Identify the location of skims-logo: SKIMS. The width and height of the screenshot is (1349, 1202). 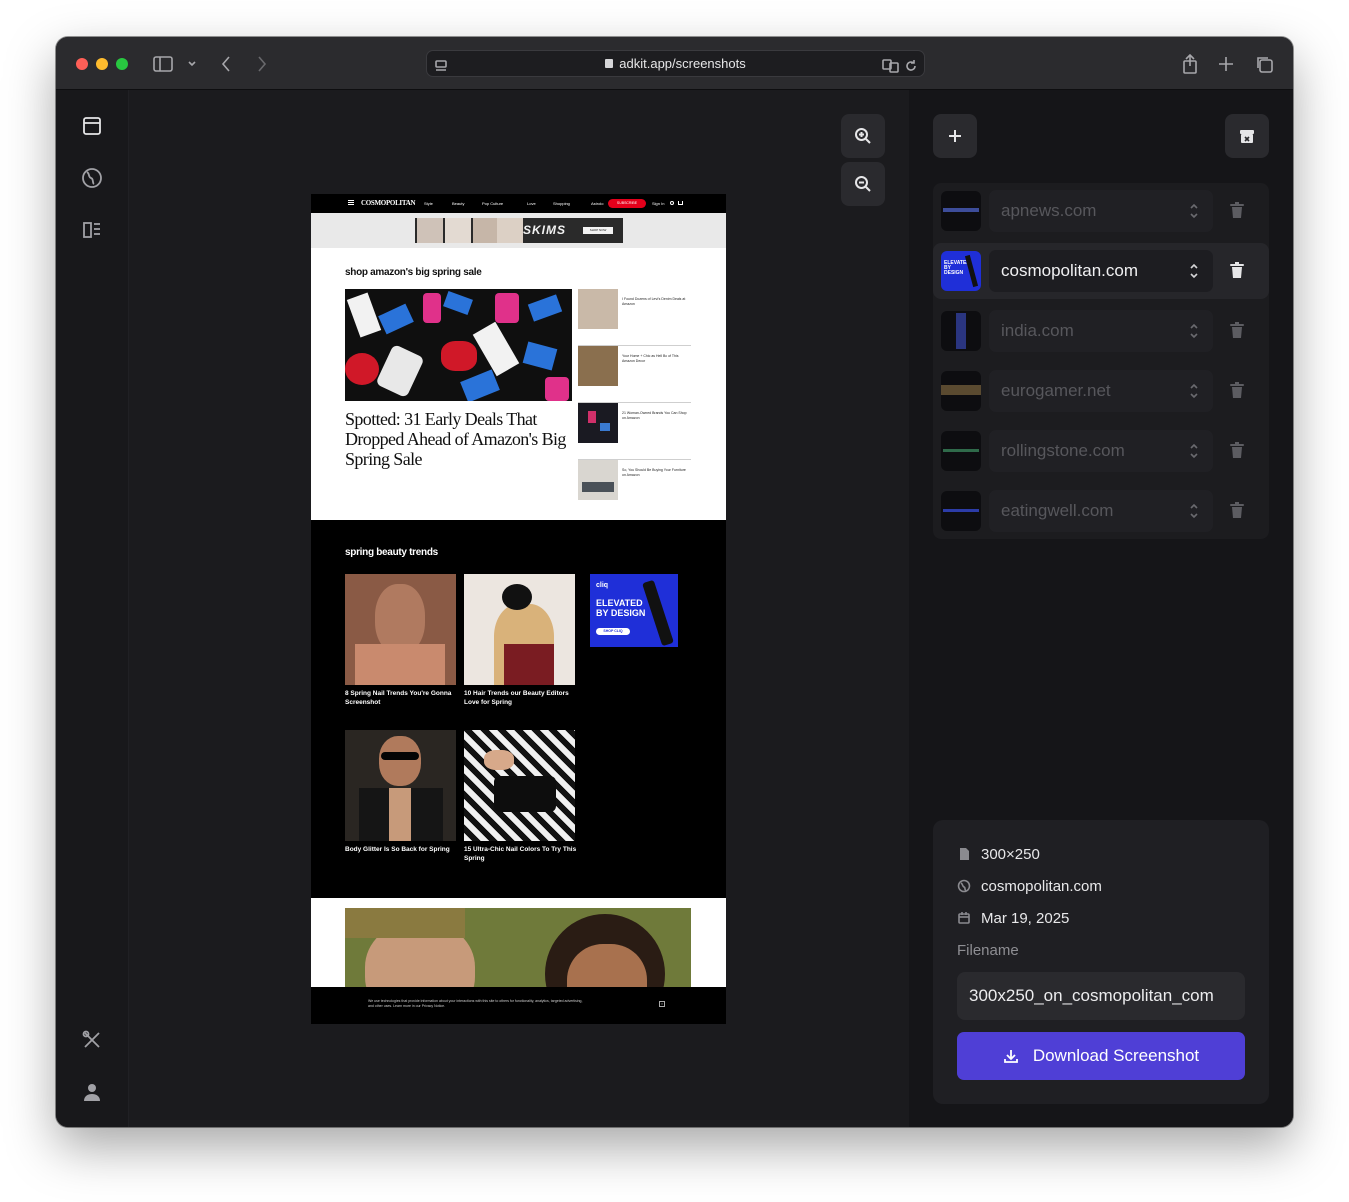
(545, 230).